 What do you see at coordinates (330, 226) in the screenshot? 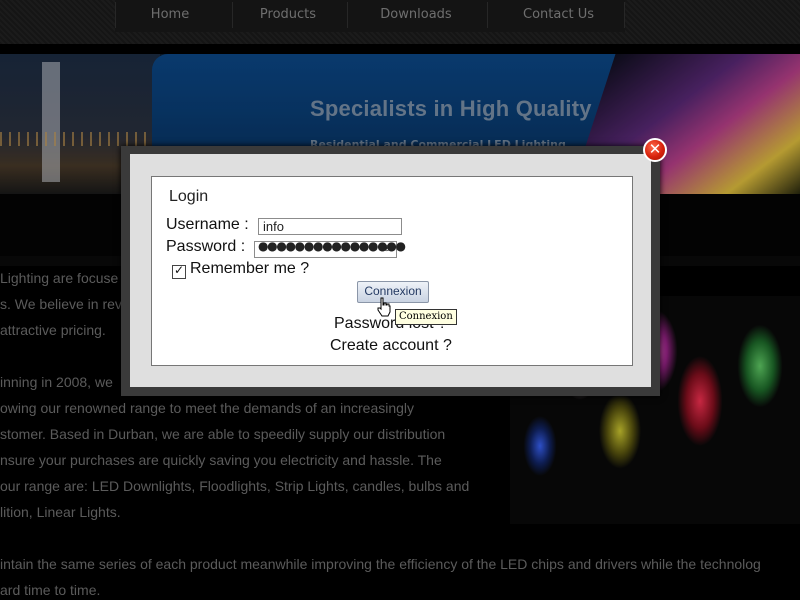
I see `username-input` at bounding box center [330, 226].